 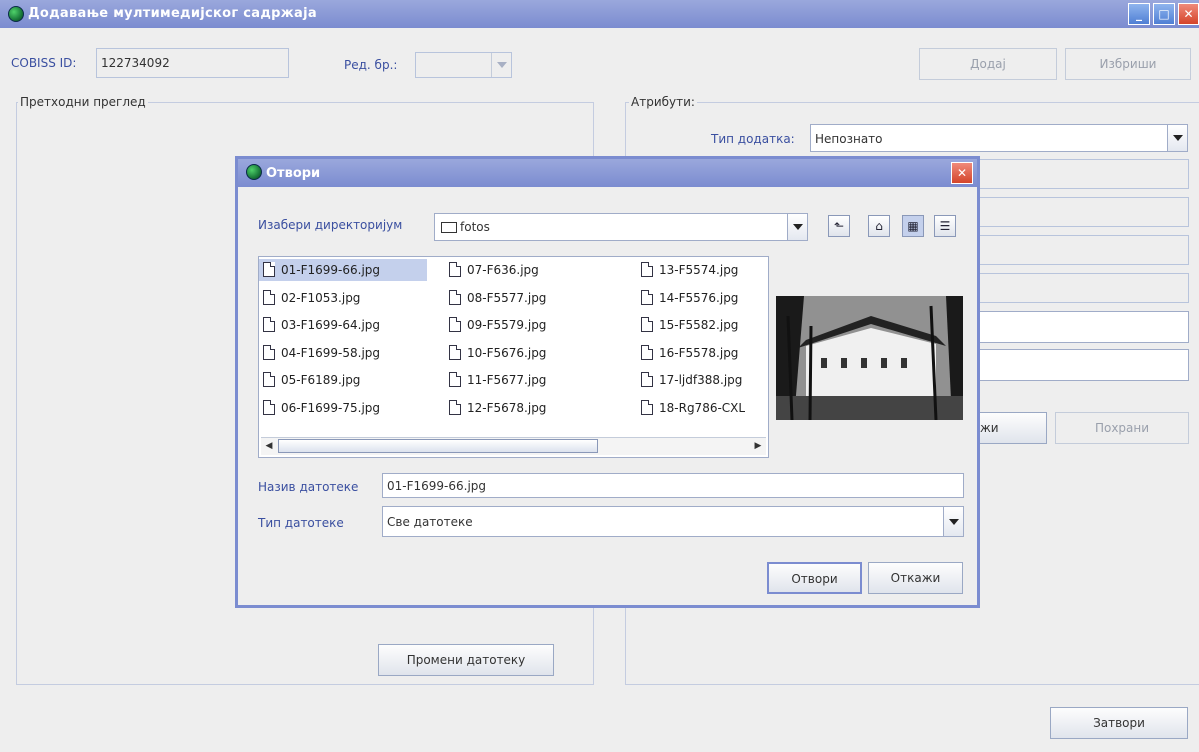 I want to click on file-list-item: 05-F6189.jpg, so click(x=343, y=380).